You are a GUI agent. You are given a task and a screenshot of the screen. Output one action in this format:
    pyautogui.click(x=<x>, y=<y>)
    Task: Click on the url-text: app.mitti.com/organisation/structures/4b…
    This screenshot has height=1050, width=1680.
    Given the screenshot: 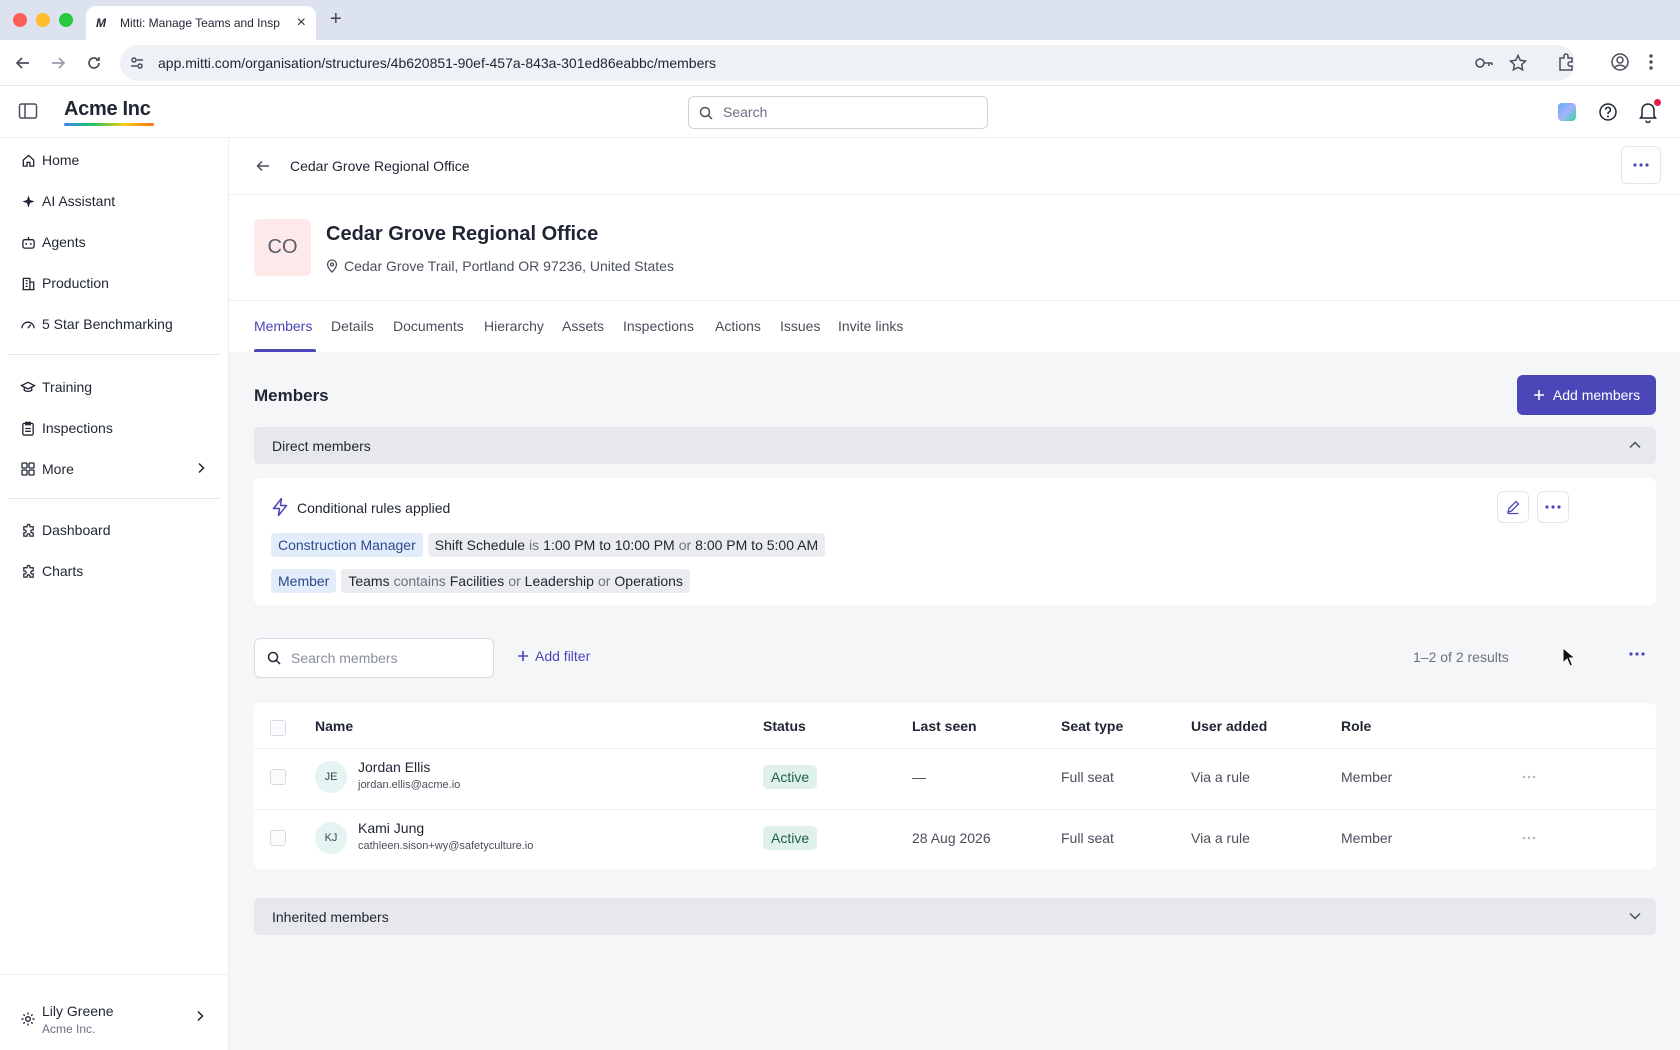 What is the action you would take?
    pyautogui.click(x=437, y=63)
    